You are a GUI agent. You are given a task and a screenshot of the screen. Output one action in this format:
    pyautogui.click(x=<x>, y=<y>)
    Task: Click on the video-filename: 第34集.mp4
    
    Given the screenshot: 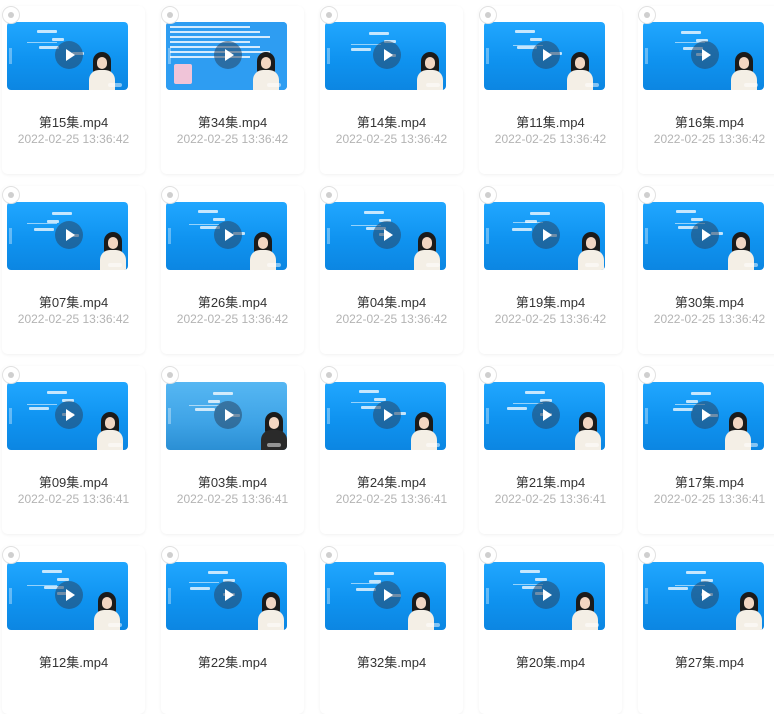 What is the action you would take?
    pyautogui.click(x=232, y=122)
    